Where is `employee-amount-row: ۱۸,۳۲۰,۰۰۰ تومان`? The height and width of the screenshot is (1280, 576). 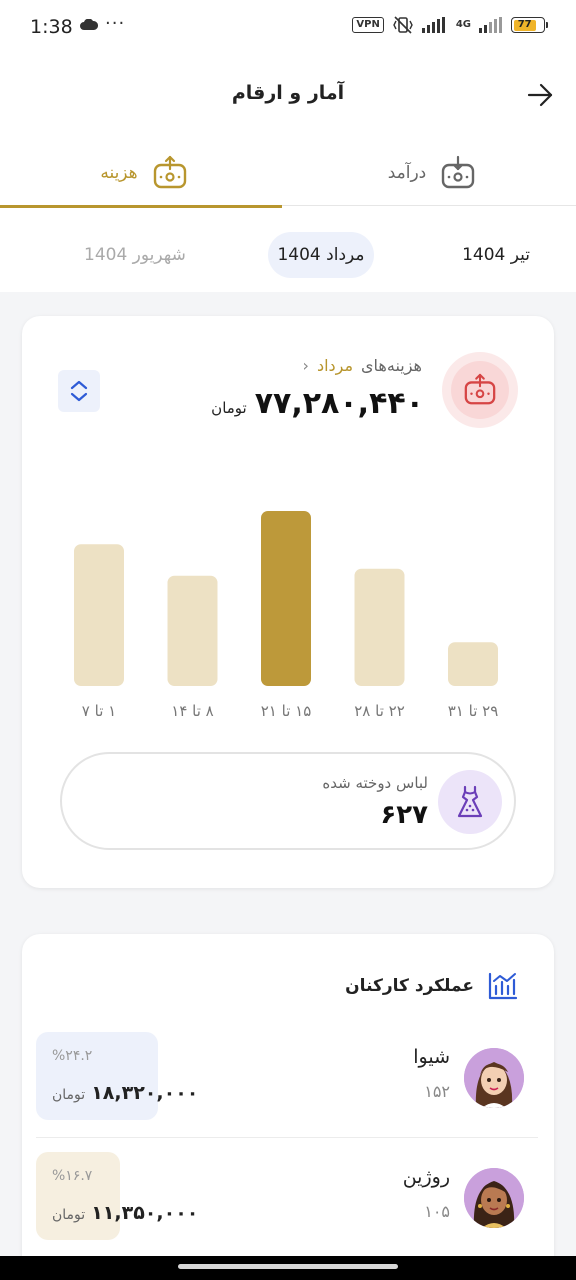
employee-amount-row: ۱۸,۳۲۰,۰۰۰ تومان is located at coordinates (125, 1093).